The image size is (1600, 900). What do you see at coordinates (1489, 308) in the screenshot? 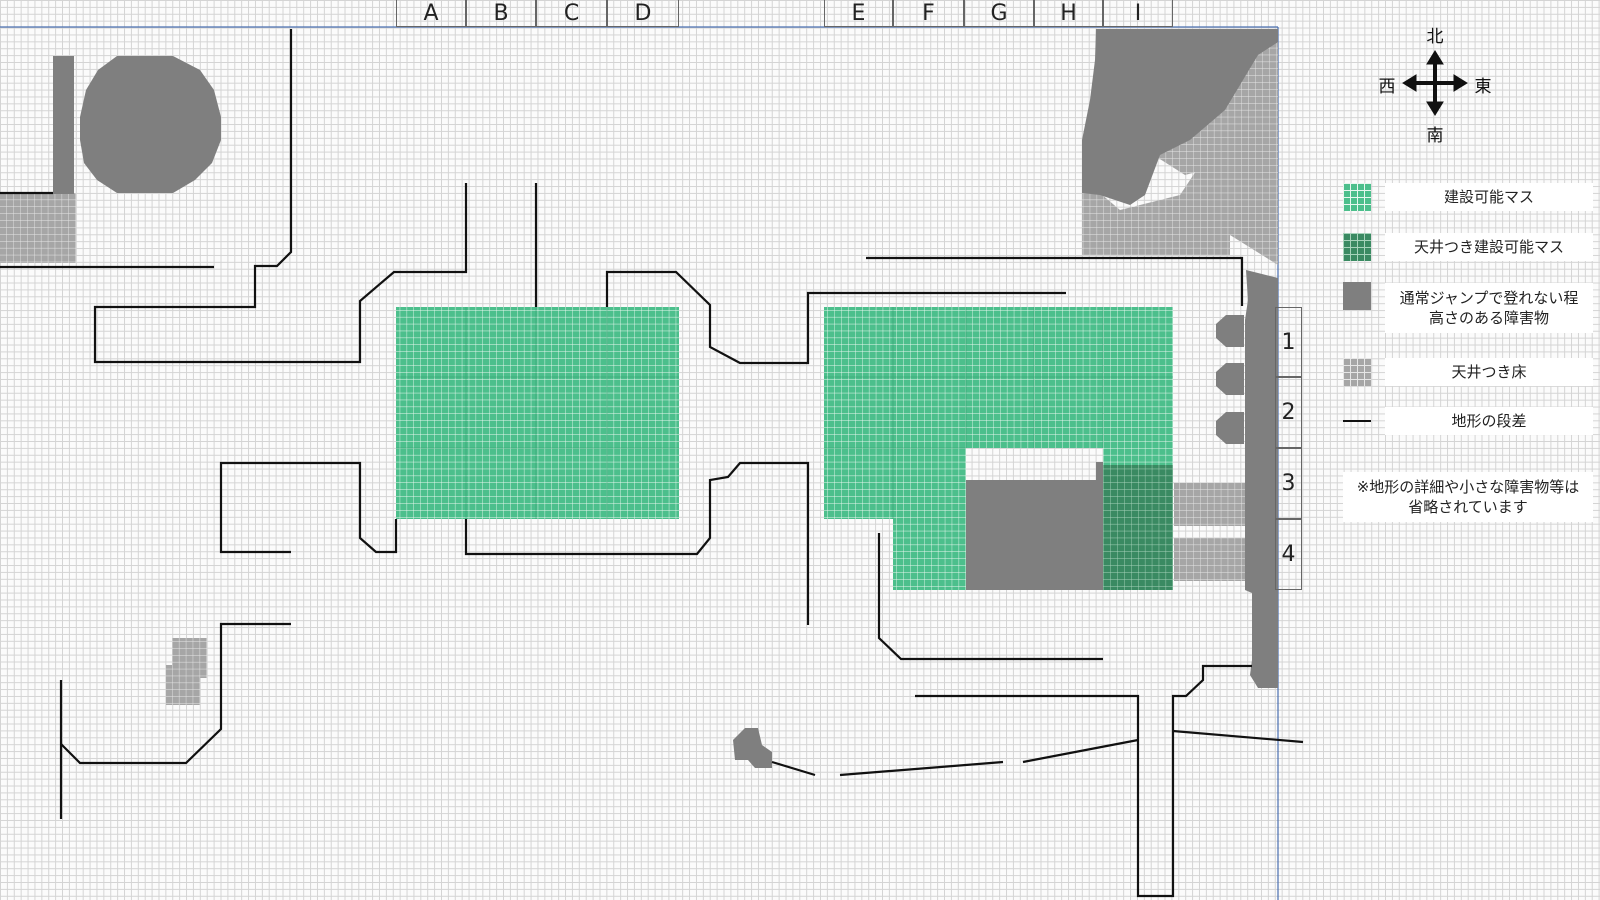
I see `legend-label-obstacle: 通常ジャンプで登れない程 高さのある障害物` at bounding box center [1489, 308].